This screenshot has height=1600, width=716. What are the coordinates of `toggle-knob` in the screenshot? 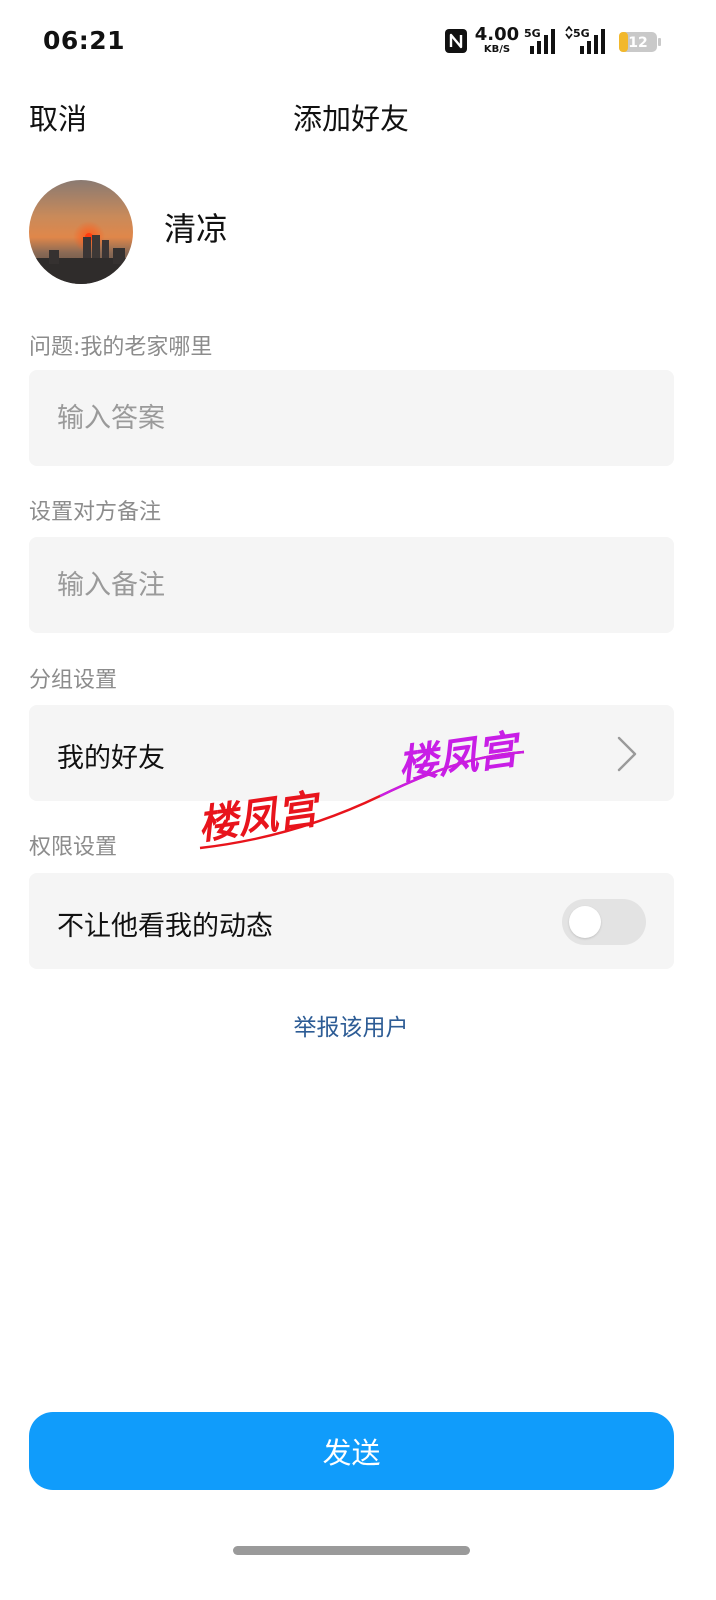 It's located at (585, 922).